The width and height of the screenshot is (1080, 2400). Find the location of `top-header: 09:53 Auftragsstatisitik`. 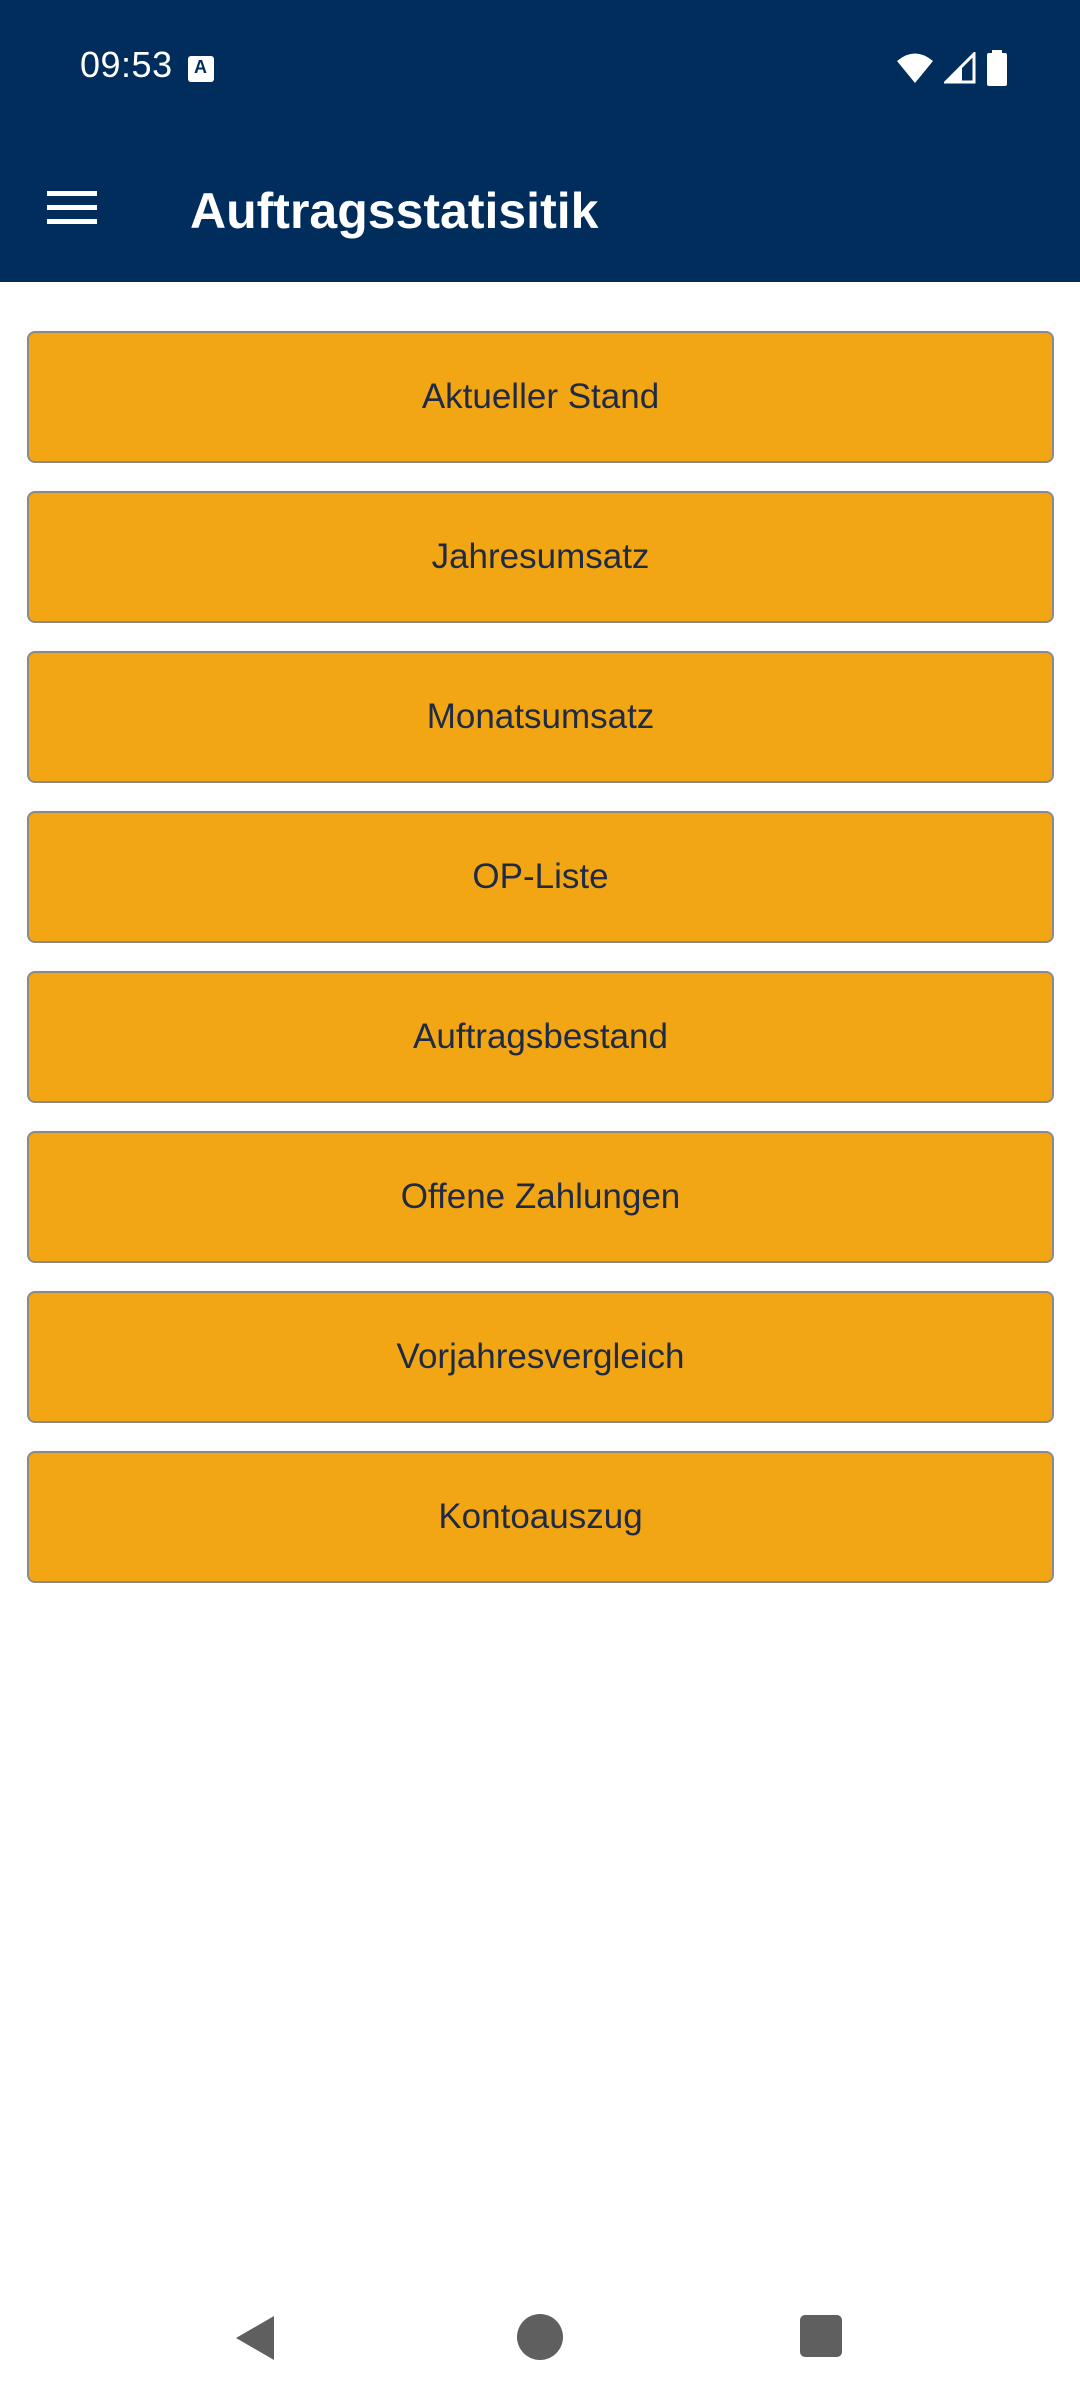

top-header: 09:53 Auftragsstatisitik is located at coordinates (540, 141).